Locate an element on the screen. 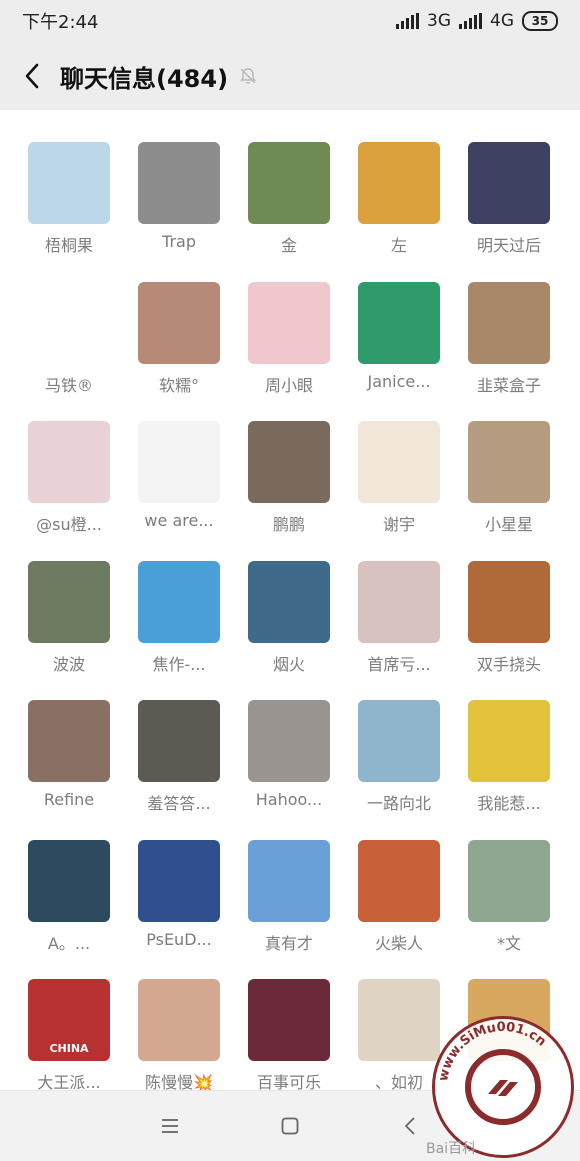  back-triangle-icon is located at coordinates (410, 1126).